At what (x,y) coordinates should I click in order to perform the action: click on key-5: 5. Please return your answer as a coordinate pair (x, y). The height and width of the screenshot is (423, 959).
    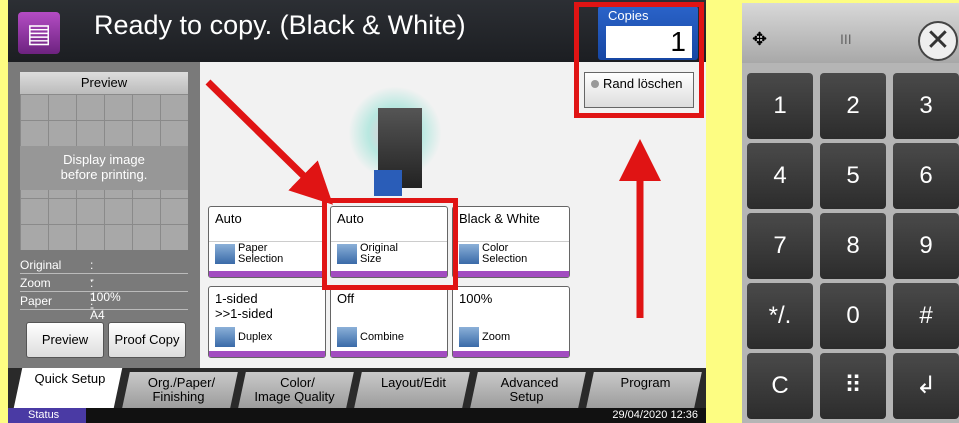
    Looking at the image, I should click on (853, 176).